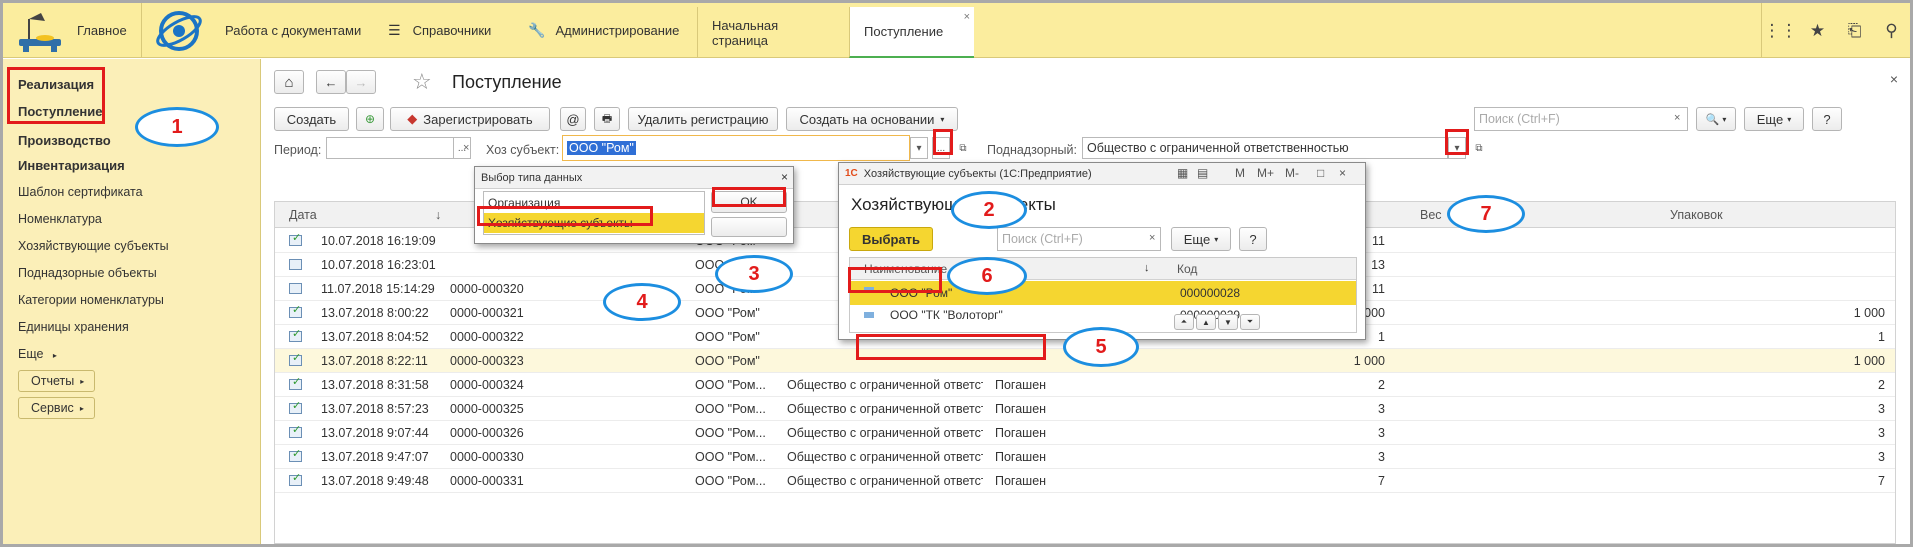 The image size is (1913, 547). What do you see at coordinates (603, 30) in the screenshot?
I see `section-admin: 🔧 Администрирование` at bounding box center [603, 30].